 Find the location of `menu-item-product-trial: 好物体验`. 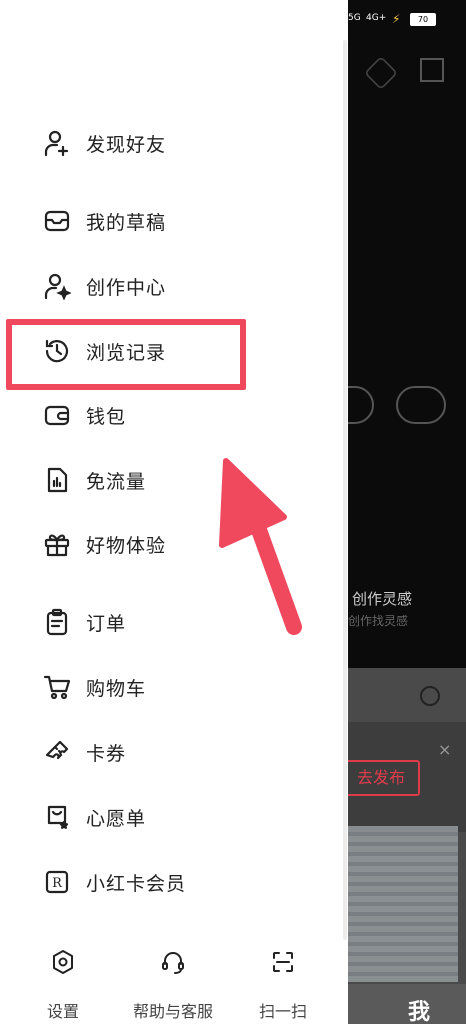

menu-item-product-trial: 好物体验 is located at coordinates (104, 544).